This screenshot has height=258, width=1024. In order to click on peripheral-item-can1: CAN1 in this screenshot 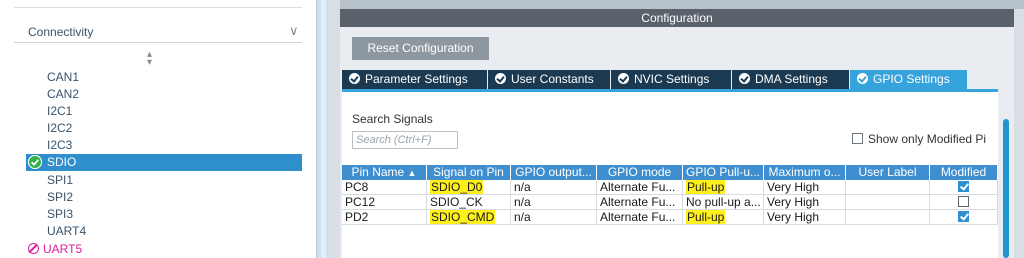, I will do `click(63, 77)`.